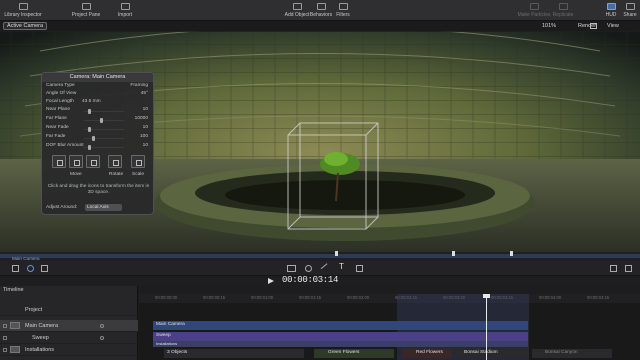  I want to click on move-label: Move, so click(76, 174).